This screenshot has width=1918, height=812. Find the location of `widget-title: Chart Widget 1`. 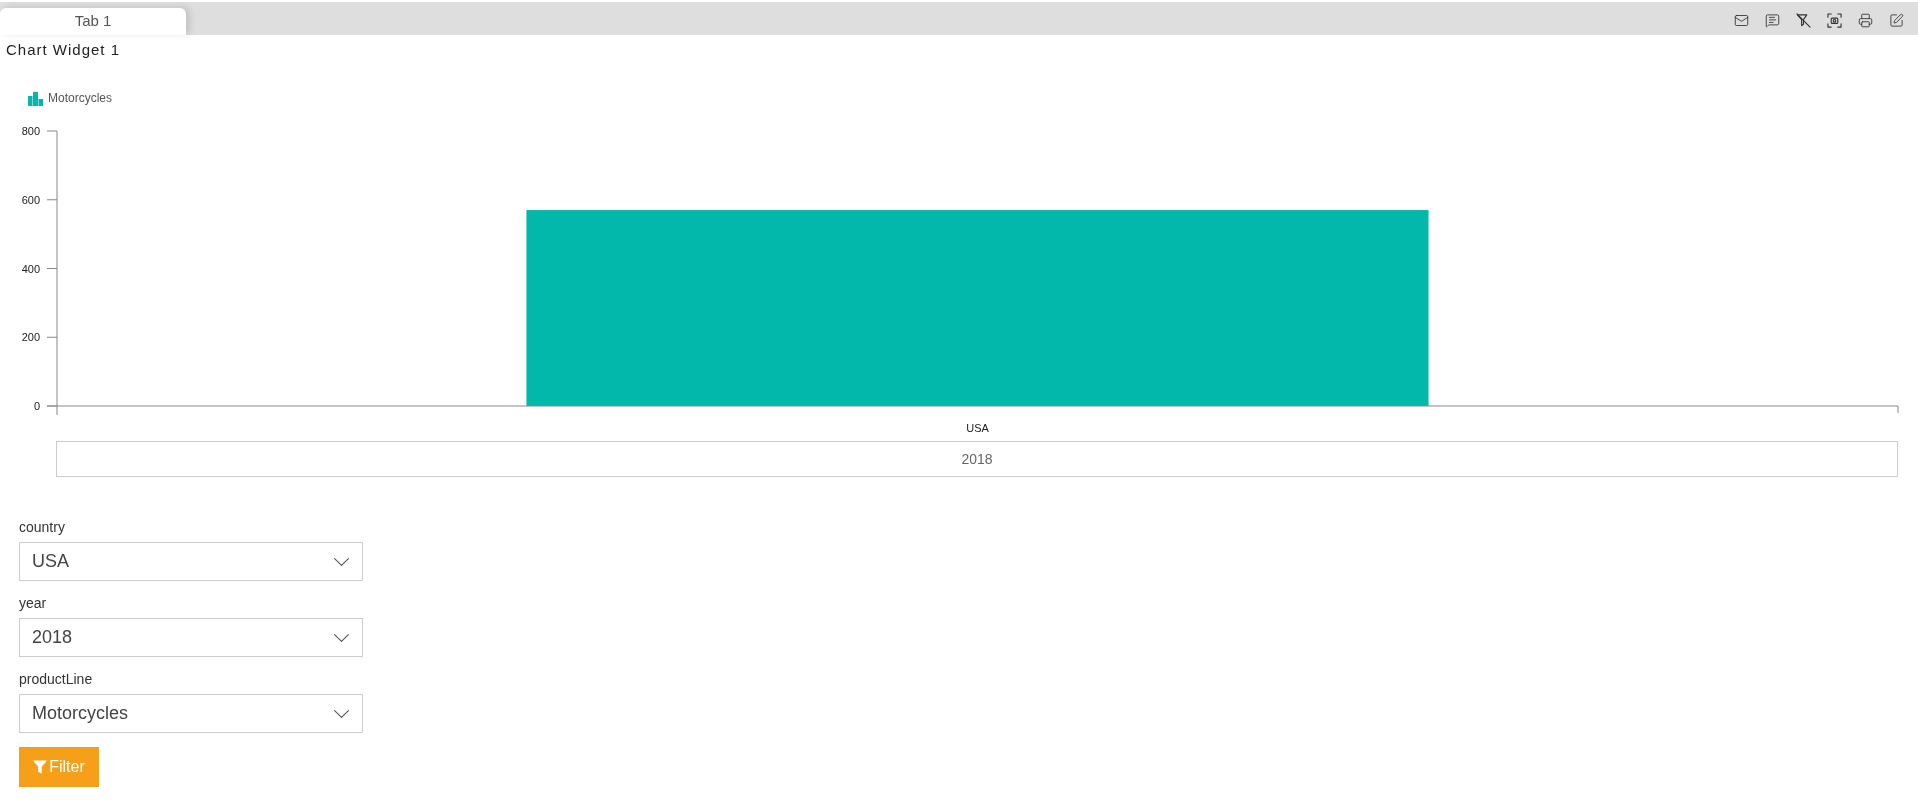

widget-title: Chart Widget 1 is located at coordinates (63, 49).